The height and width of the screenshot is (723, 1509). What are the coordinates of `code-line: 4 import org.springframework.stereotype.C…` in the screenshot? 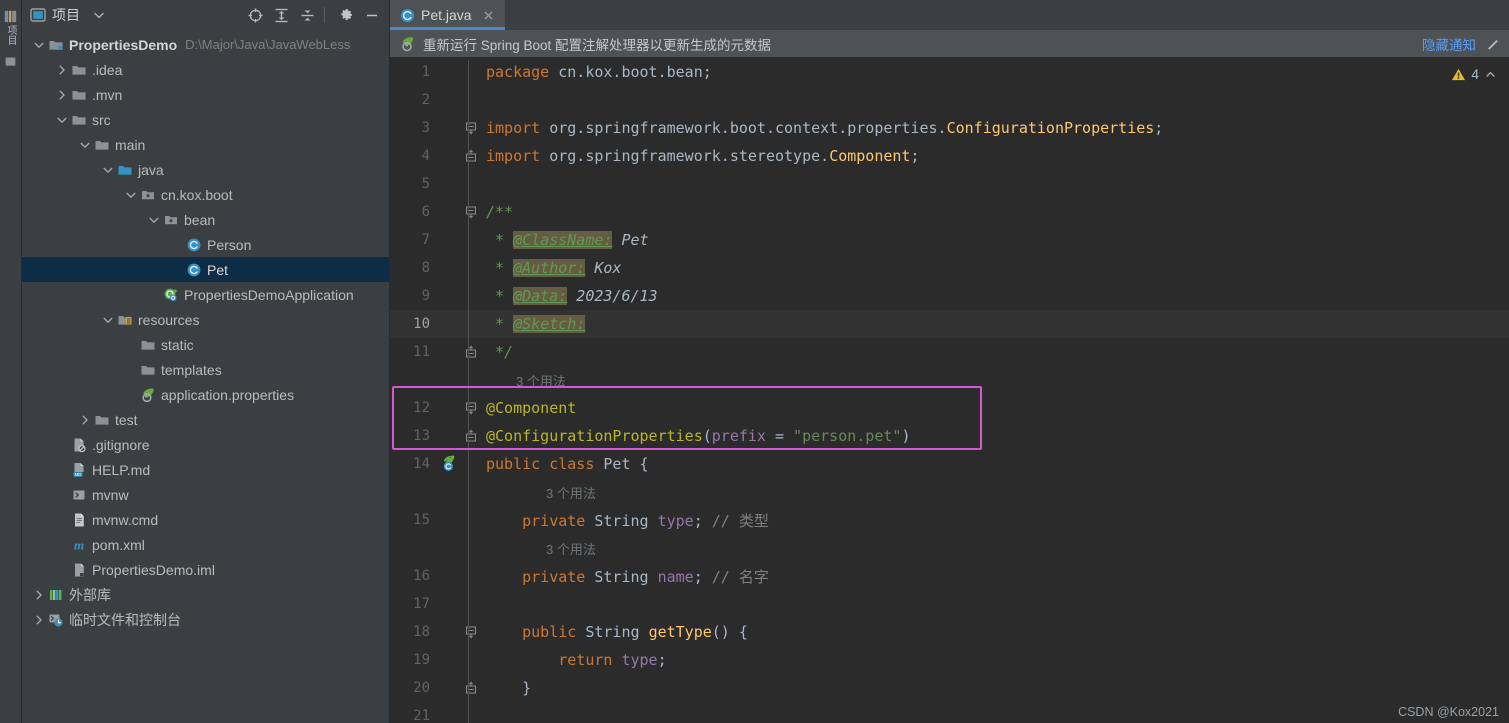 It's located at (949, 156).